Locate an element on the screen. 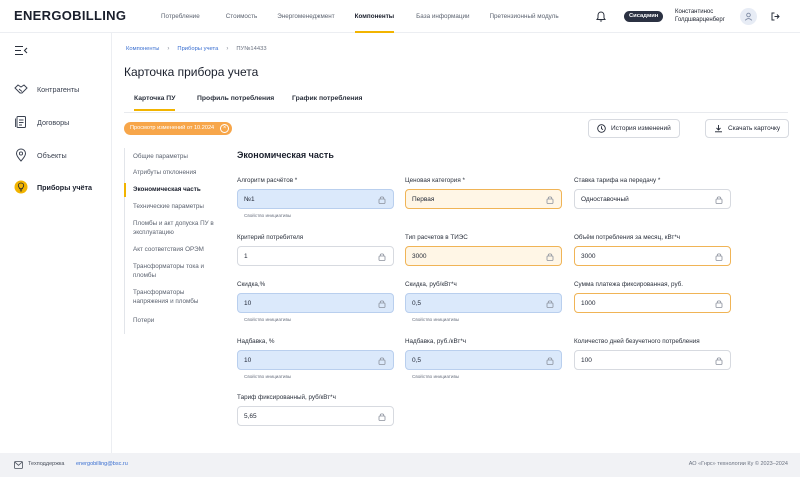  field-label: Объём потребления за месяц, кВт*ч is located at coordinates (627, 237).